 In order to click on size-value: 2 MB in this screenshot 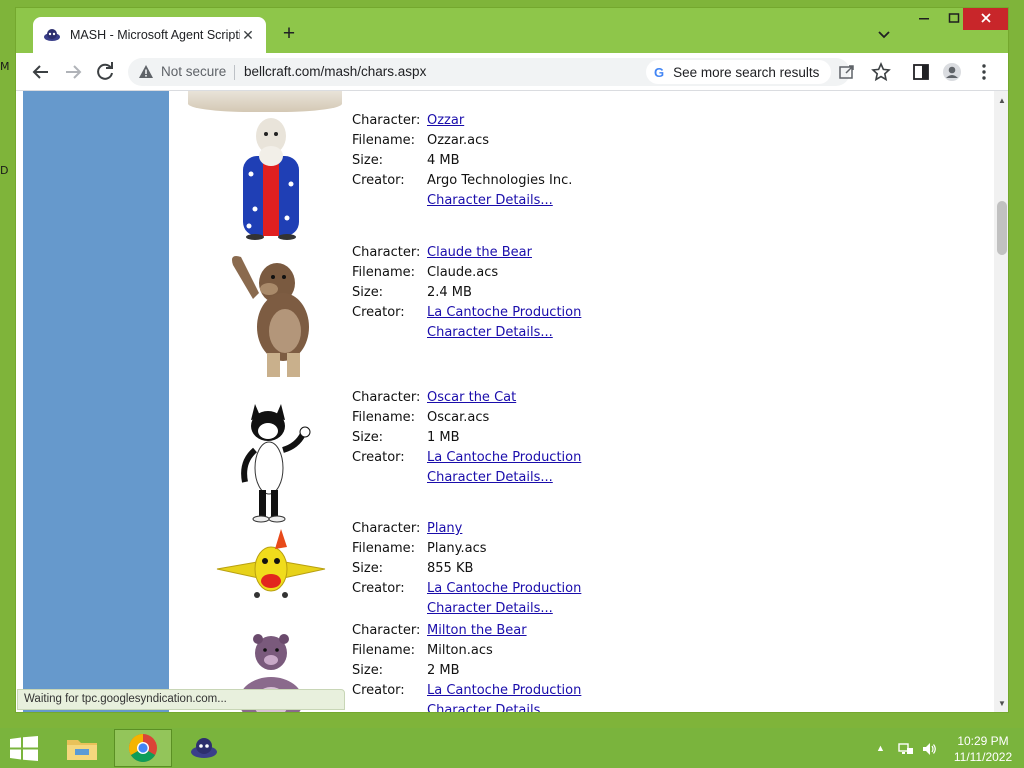, I will do `click(443, 670)`.